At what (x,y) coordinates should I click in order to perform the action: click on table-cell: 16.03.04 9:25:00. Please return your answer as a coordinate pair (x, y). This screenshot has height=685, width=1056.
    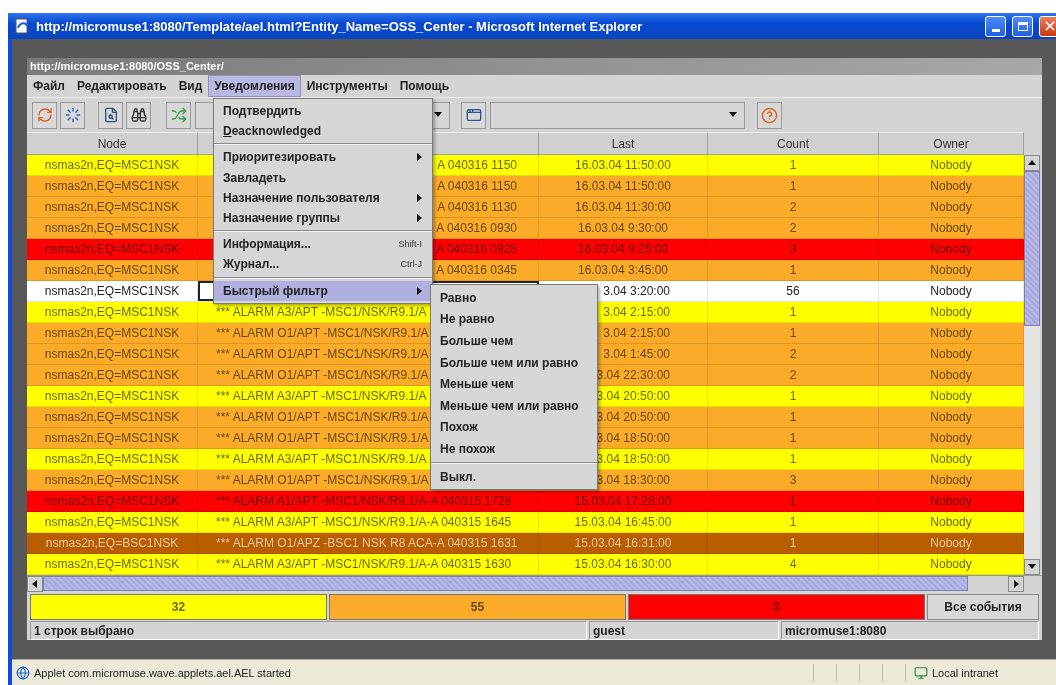
    Looking at the image, I should click on (623, 249).